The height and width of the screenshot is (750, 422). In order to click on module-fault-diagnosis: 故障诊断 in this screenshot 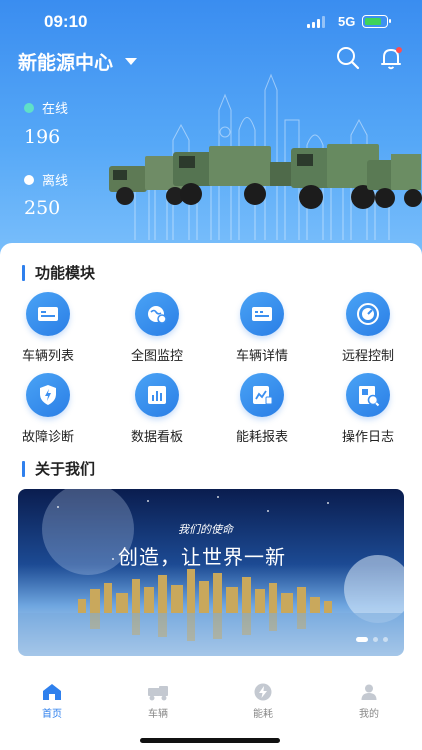, I will do `click(48, 409)`.